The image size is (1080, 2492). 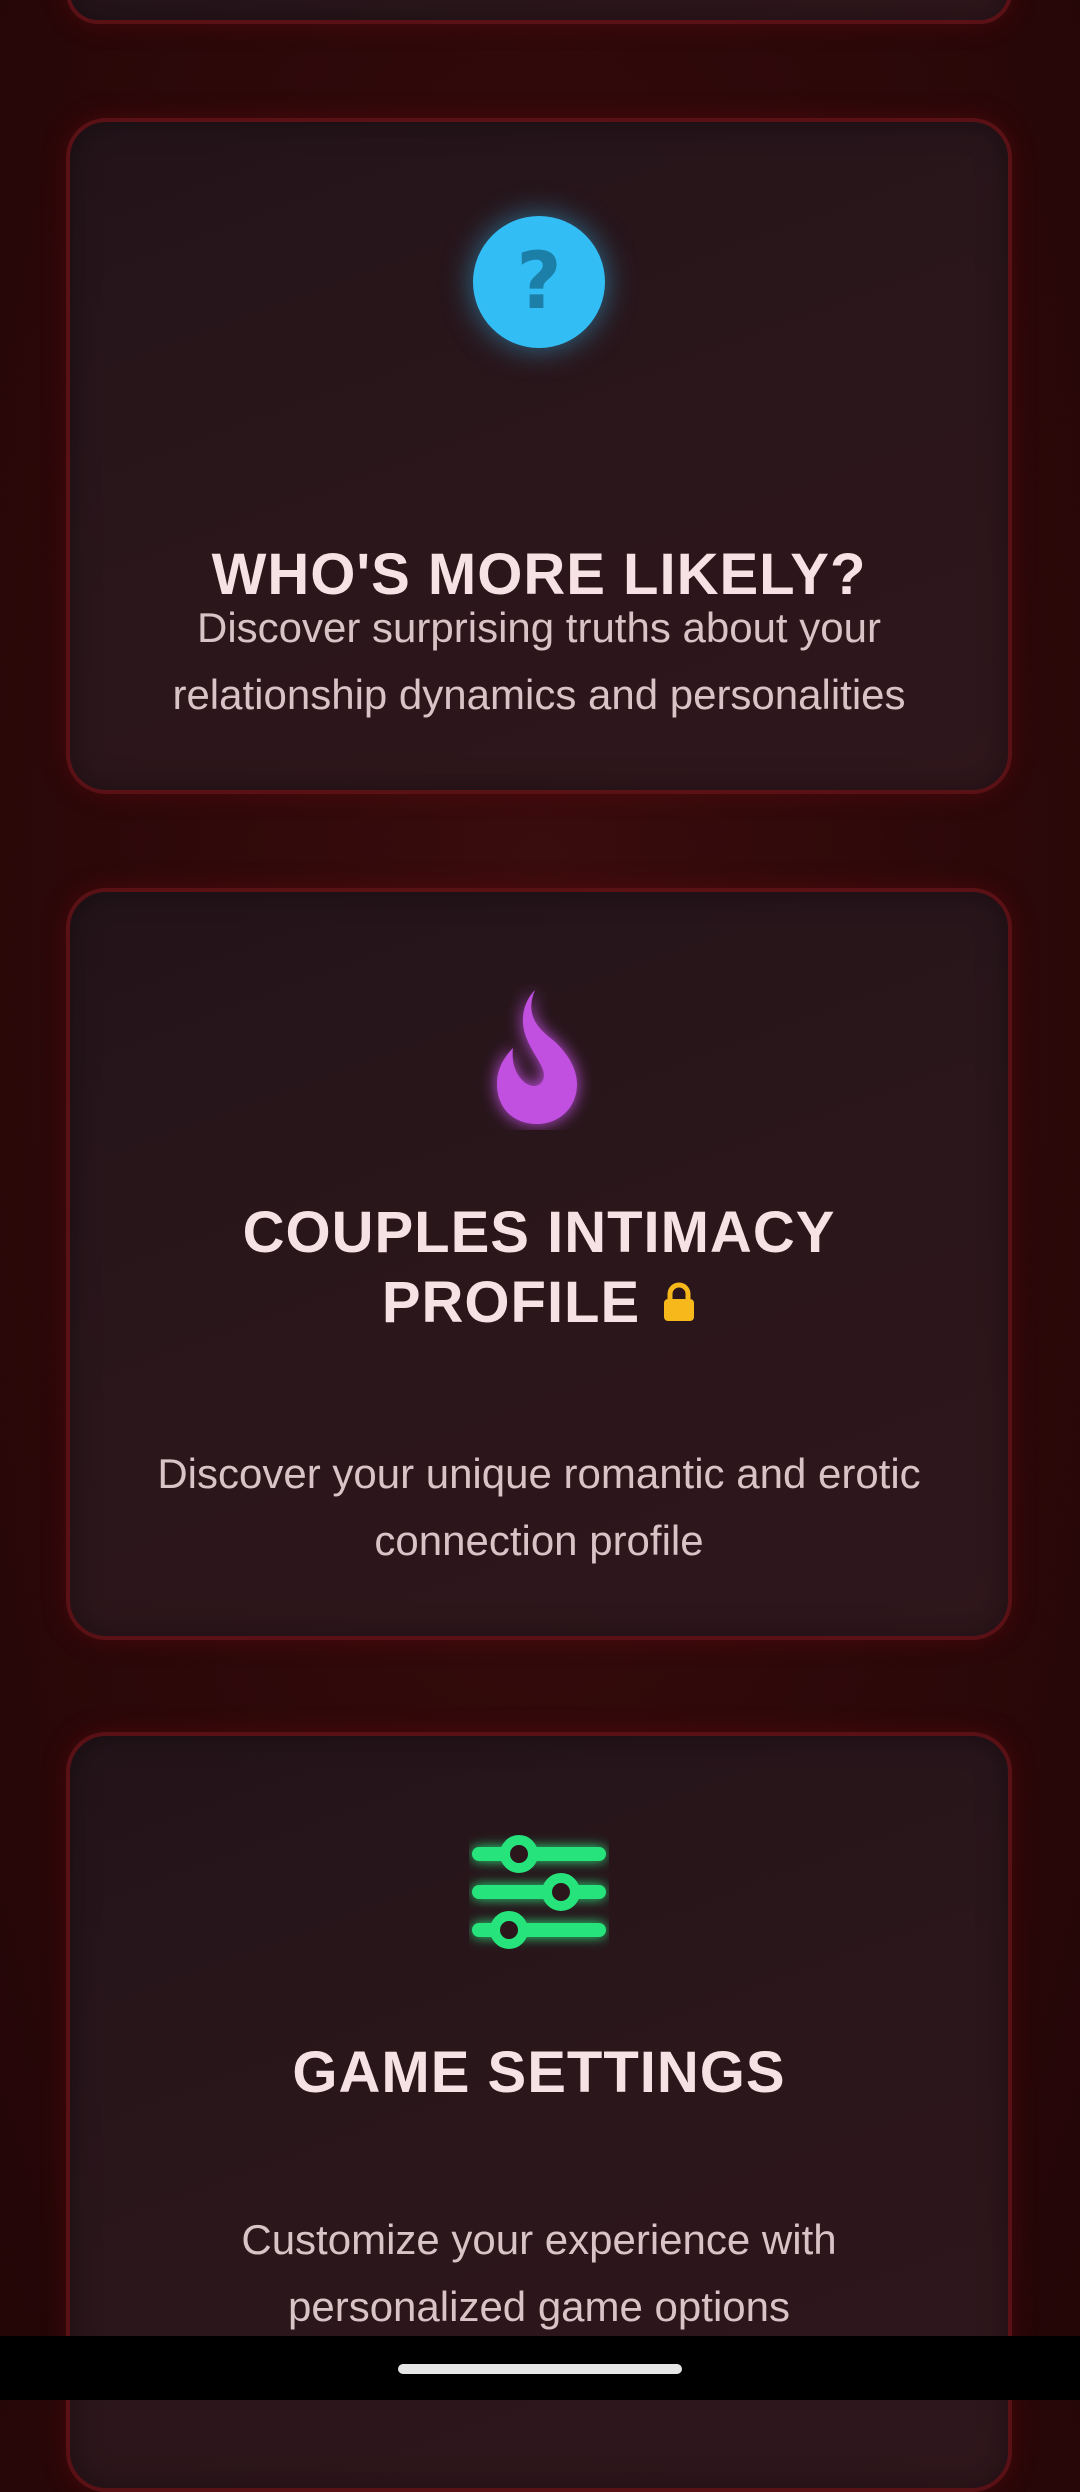 I want to click on previous-card, so click(x=539, y=12).